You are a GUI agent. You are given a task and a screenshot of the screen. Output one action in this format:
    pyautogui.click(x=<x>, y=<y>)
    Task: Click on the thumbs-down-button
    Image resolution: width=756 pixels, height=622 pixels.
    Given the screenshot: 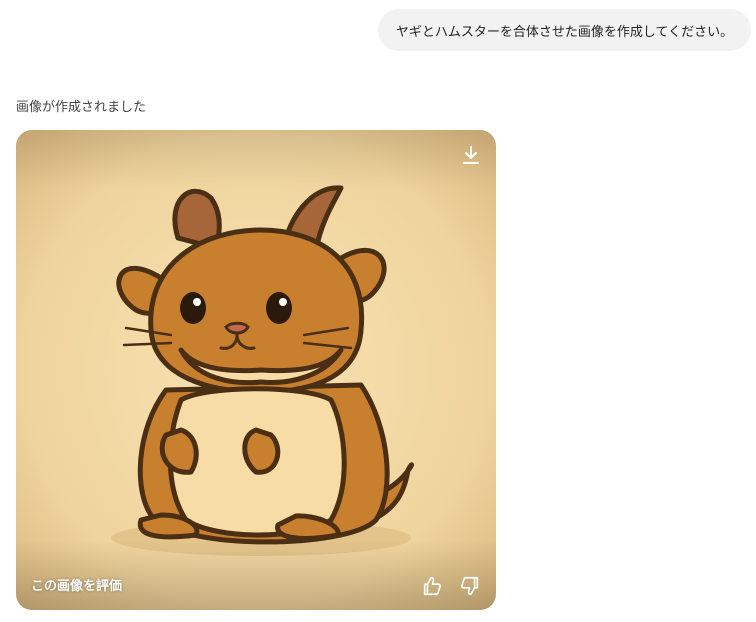 What is the action you would take?
    pyautogui.click(x=470, y=586)
    